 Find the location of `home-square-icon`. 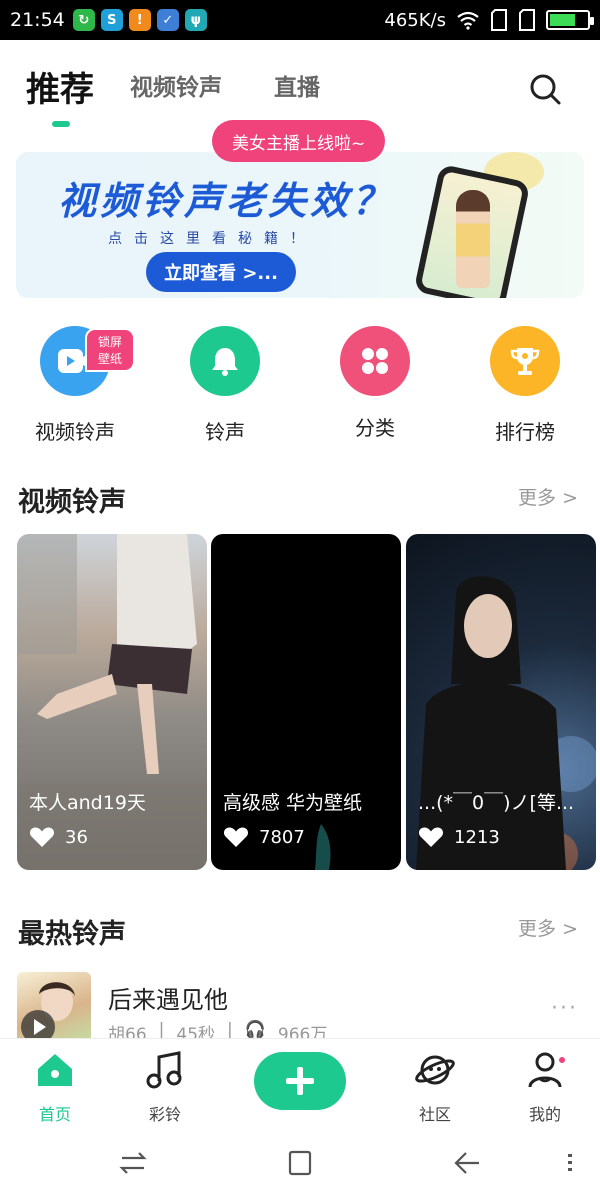

home-square-icon is located at coordinates (300, 1163).